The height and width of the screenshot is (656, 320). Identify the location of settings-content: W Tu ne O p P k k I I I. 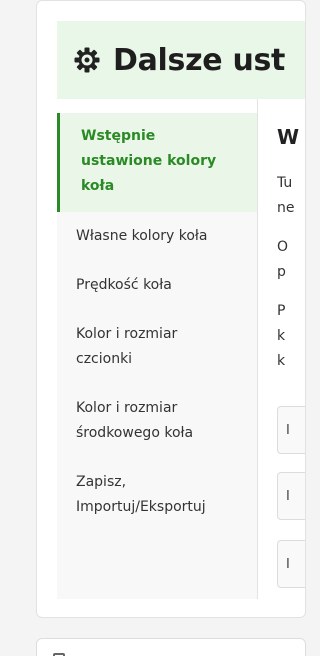
(291, 356).